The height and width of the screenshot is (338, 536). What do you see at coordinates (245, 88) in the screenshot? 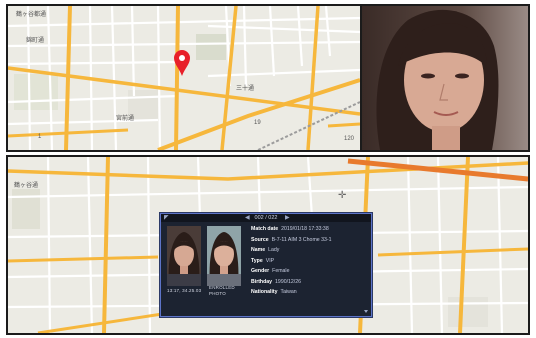
I see `map-label: 三十通` at bounding box center [245, 88].